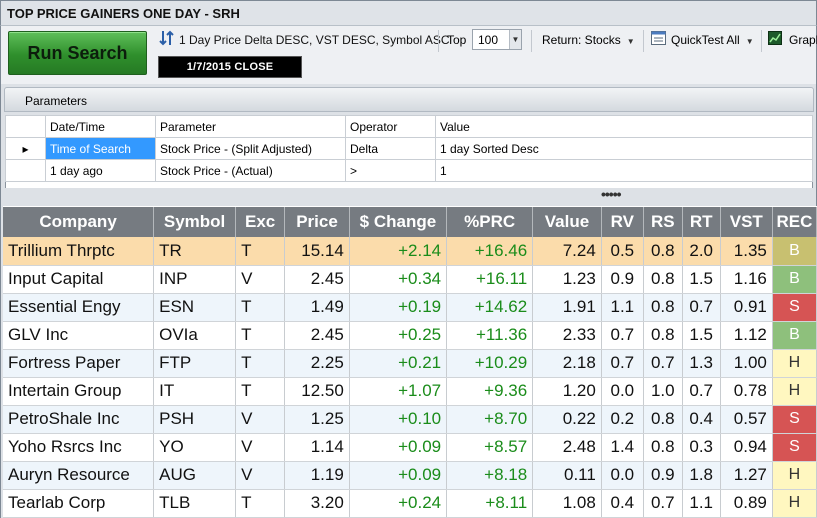  Describe the element at coordinates (195, 447) in the screenshot. I see `symbol-cell: YO` at that location.